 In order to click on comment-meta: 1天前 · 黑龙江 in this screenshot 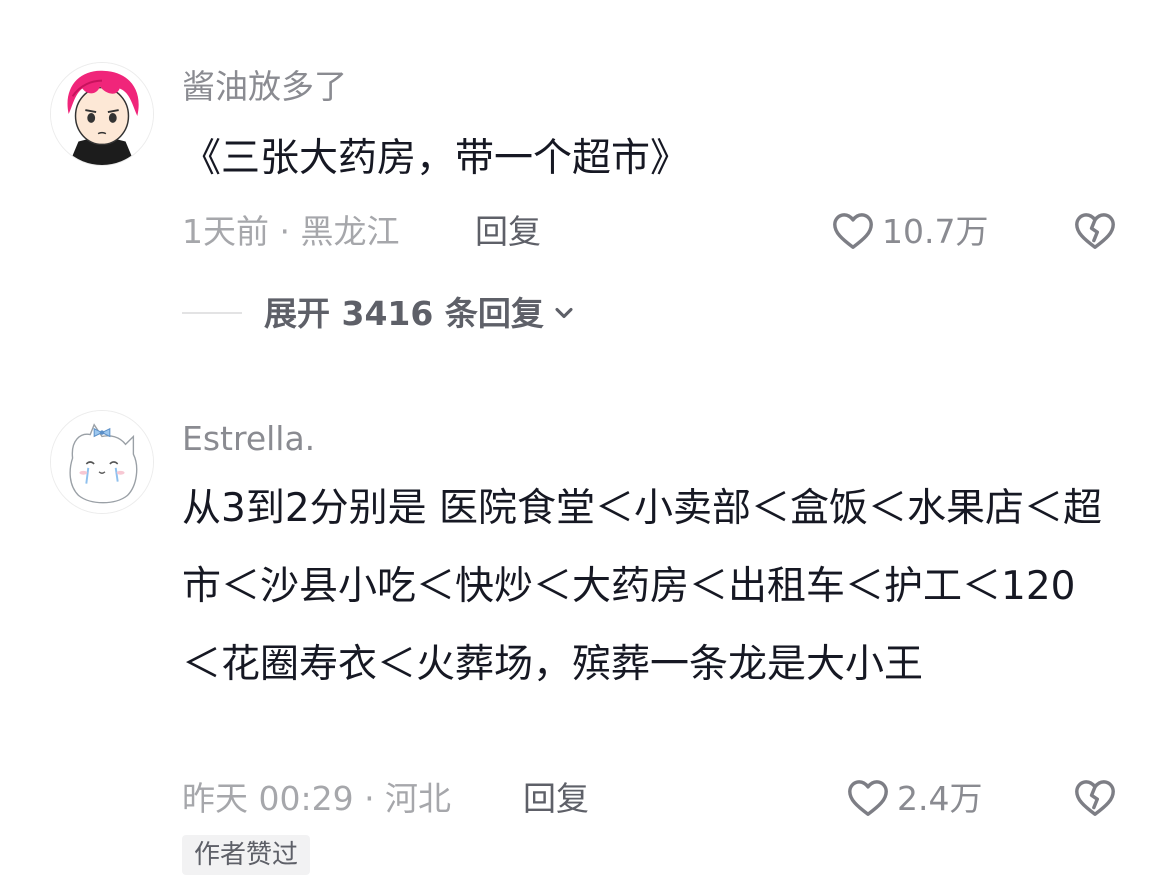, I will do `click(291, 231)`.